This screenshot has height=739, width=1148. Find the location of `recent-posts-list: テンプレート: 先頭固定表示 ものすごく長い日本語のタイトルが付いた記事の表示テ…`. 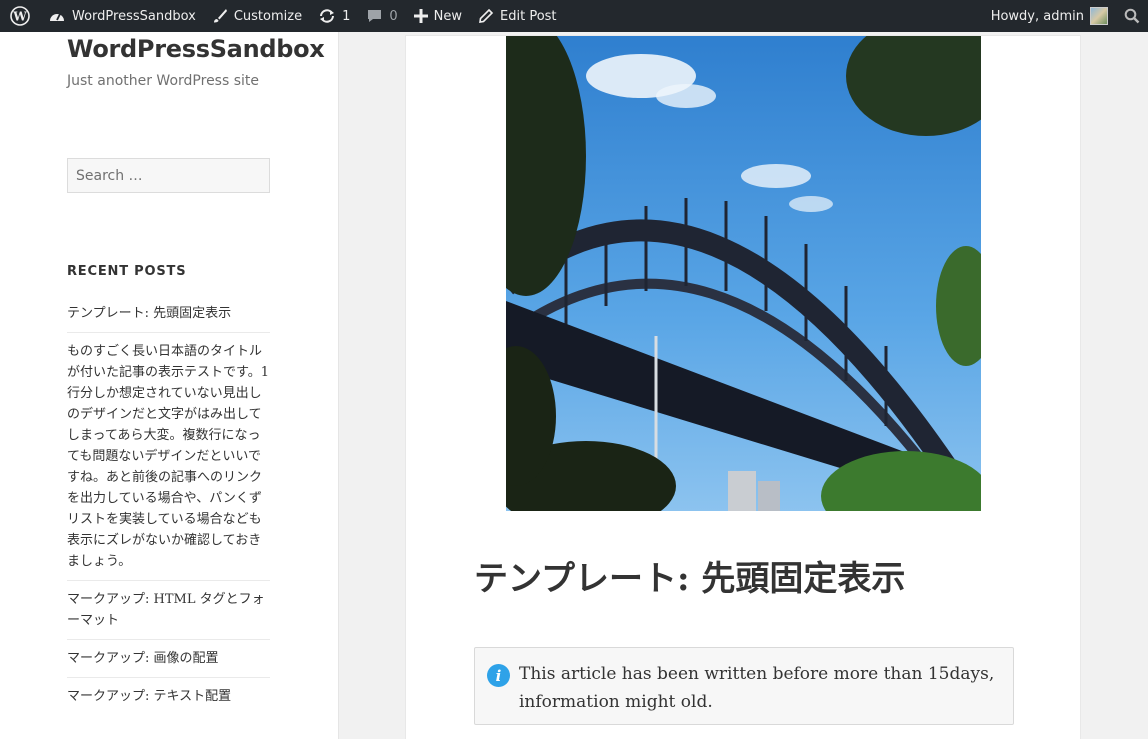

recent-posts-list: テンプレート: 先頭固定表示 ものすごく長い日本語のタイトルが付いた記事の表示テ… is located at coordinates (168, 505).